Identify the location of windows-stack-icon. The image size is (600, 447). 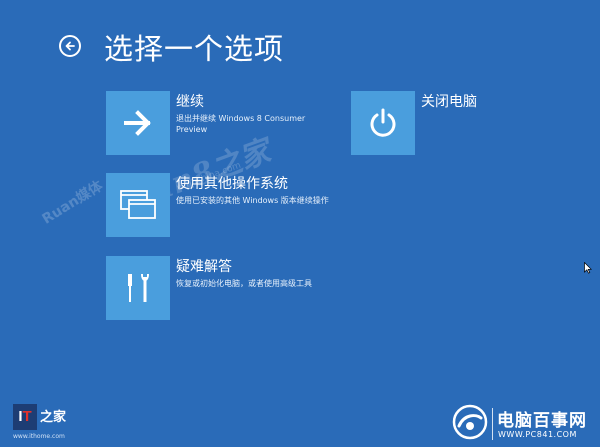
(138, 204).